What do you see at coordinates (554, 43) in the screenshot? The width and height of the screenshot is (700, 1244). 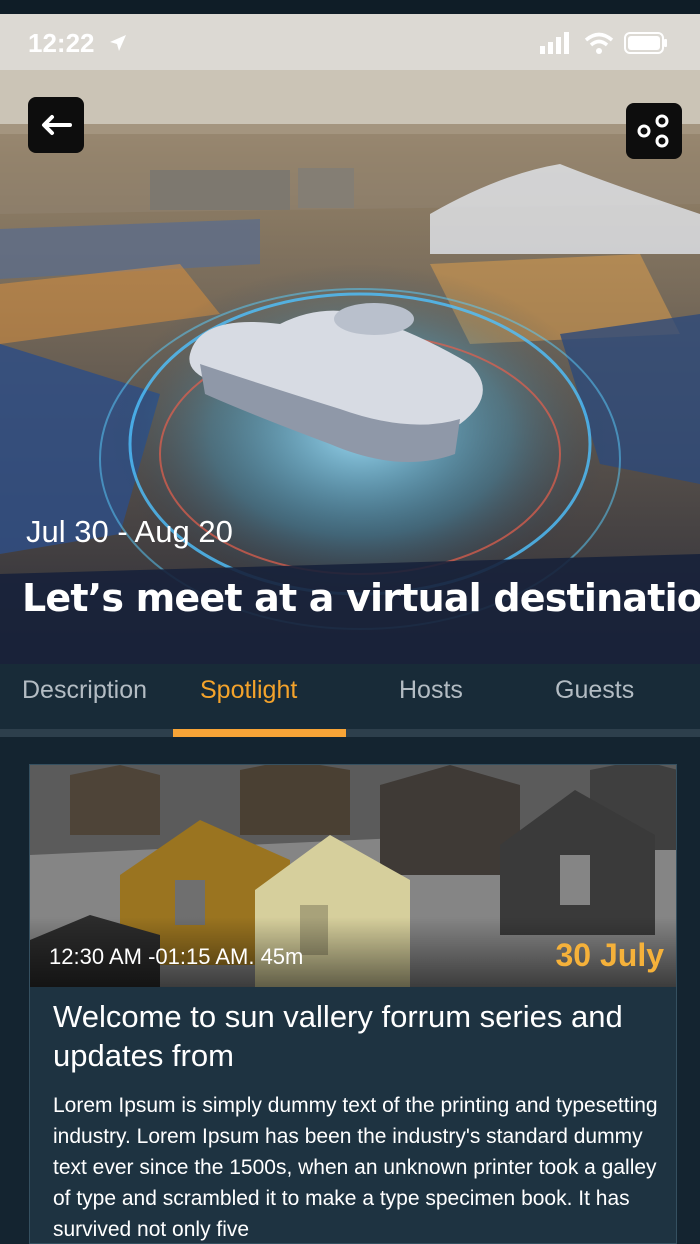 I see `signal-icon` at bounding box center [554, 43].